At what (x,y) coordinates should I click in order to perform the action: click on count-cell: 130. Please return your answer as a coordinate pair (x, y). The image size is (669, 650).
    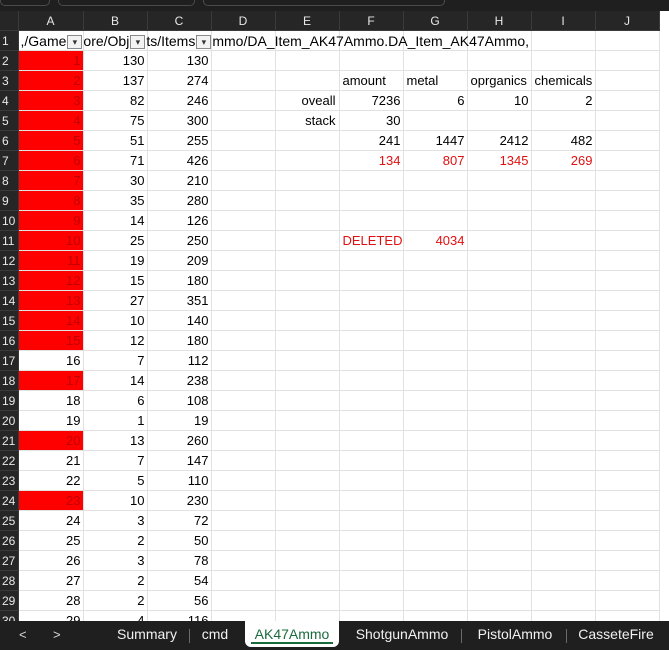
    Looking at the image, I should click on (115, 60).